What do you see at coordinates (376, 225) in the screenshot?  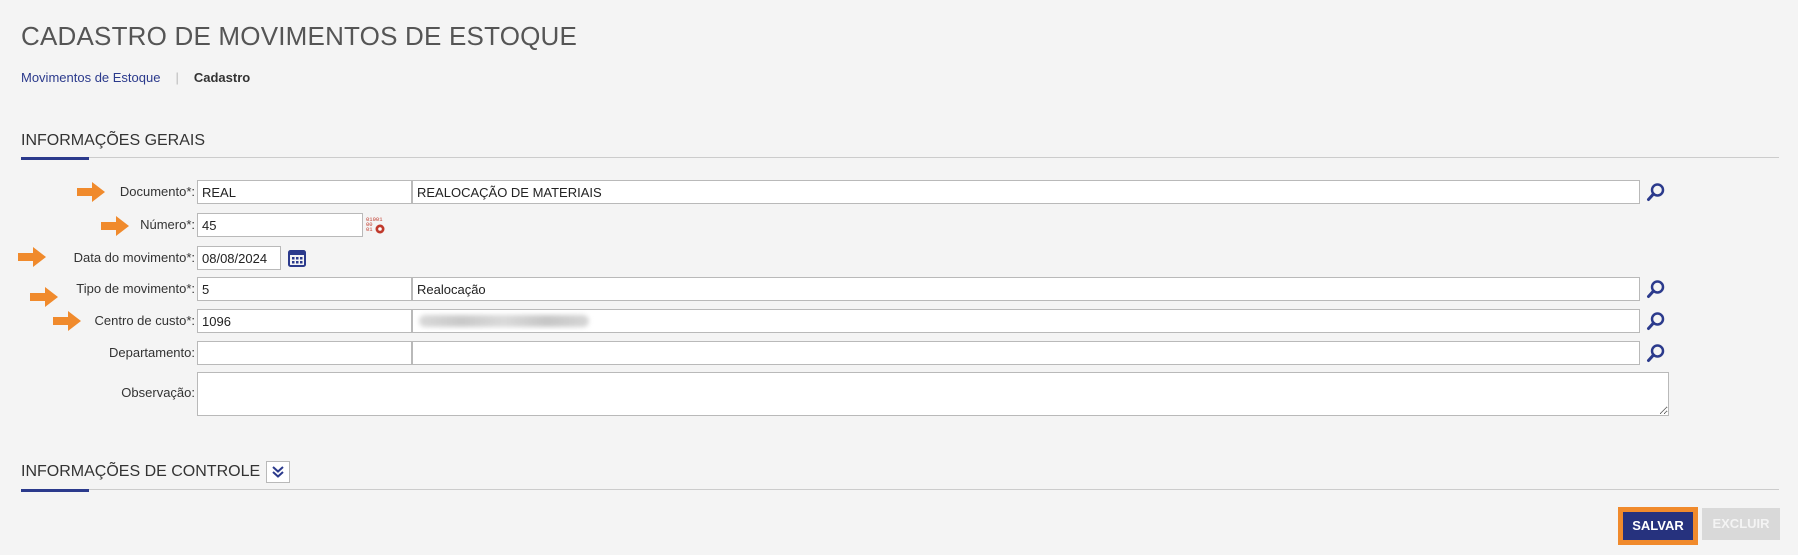 I see `number-generator-icon: 01001 00 01` at bounding box center [376, 225].